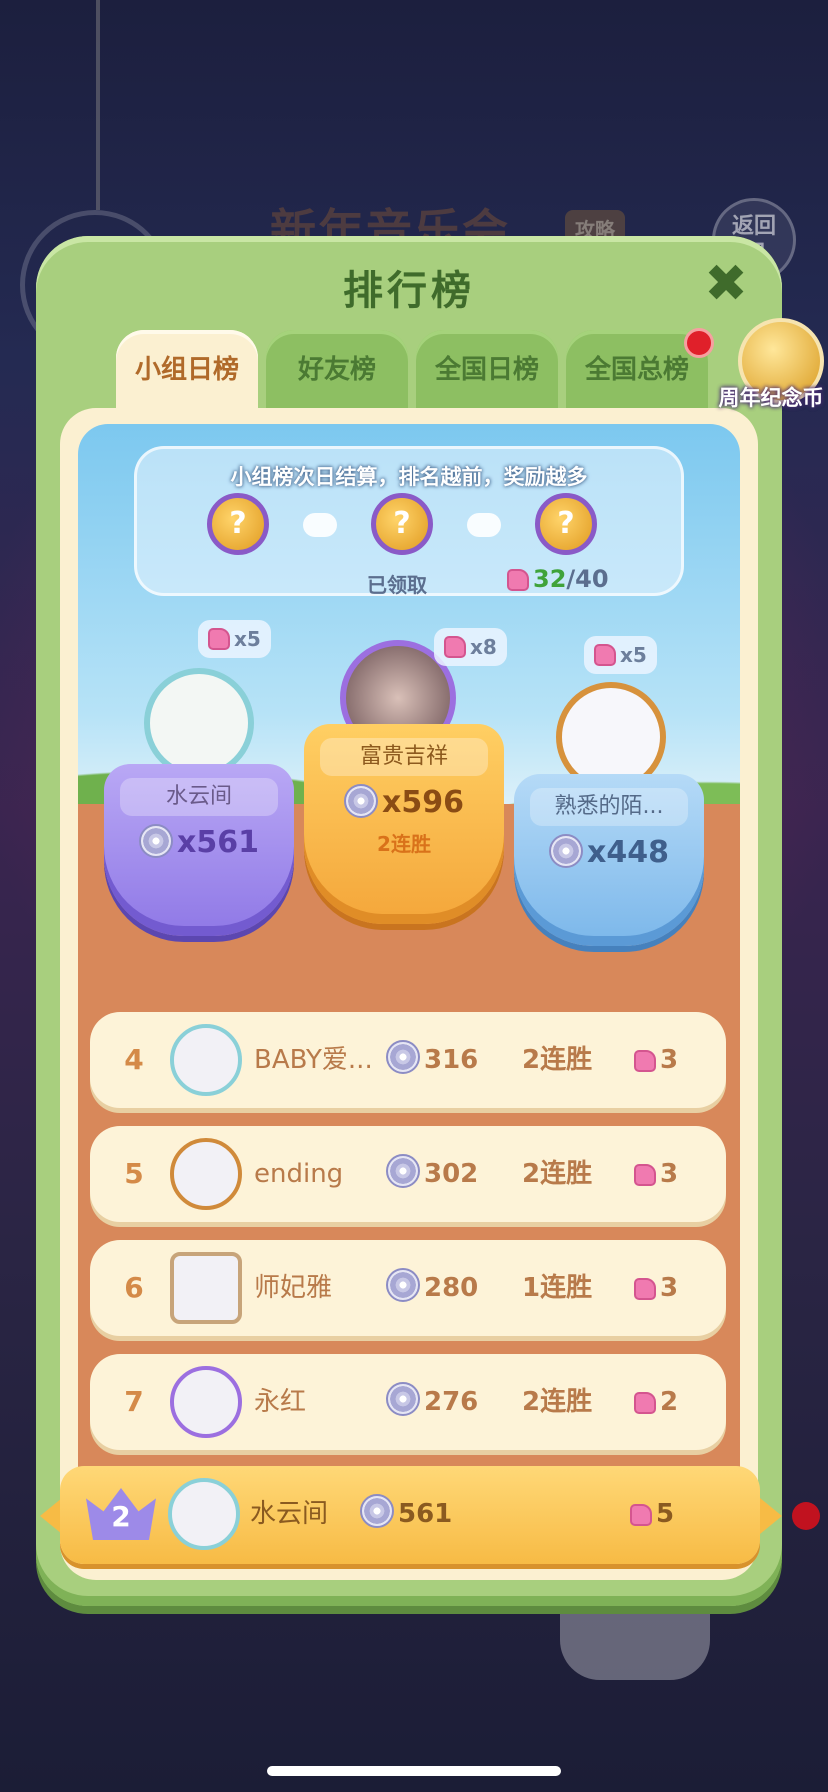 This screenshot has height=1792, width=828. What do you see at coordinates (402, 524) in the screenshot?
I see `reward-chest-2: ?` at bounding box center [402, 524].